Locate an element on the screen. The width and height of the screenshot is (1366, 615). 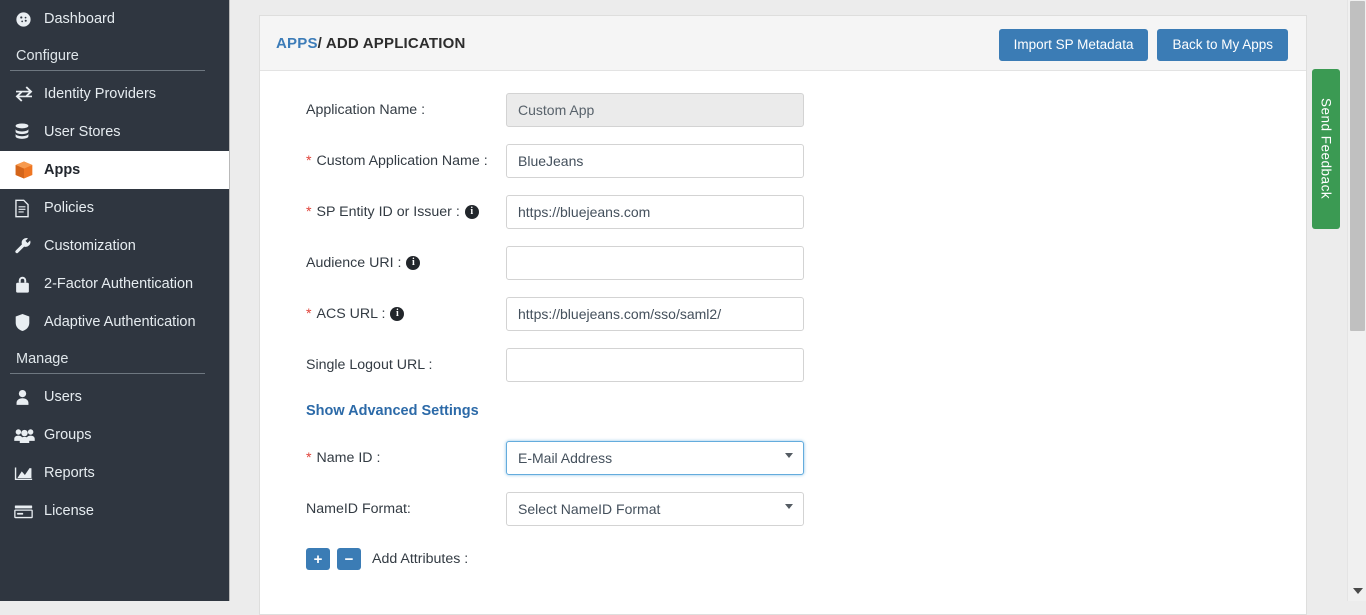
show-advanced-settings-link: Show Advanced Settings is located at coordinates (369, 411).